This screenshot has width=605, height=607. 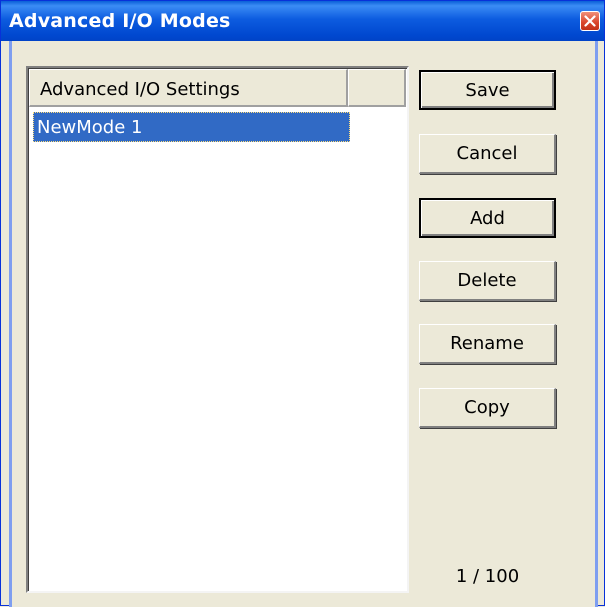 What do you see at coordinates (191, 127) in the screenshot?
I see `list-item: NewMode 1` at bounding box center [191, 127].